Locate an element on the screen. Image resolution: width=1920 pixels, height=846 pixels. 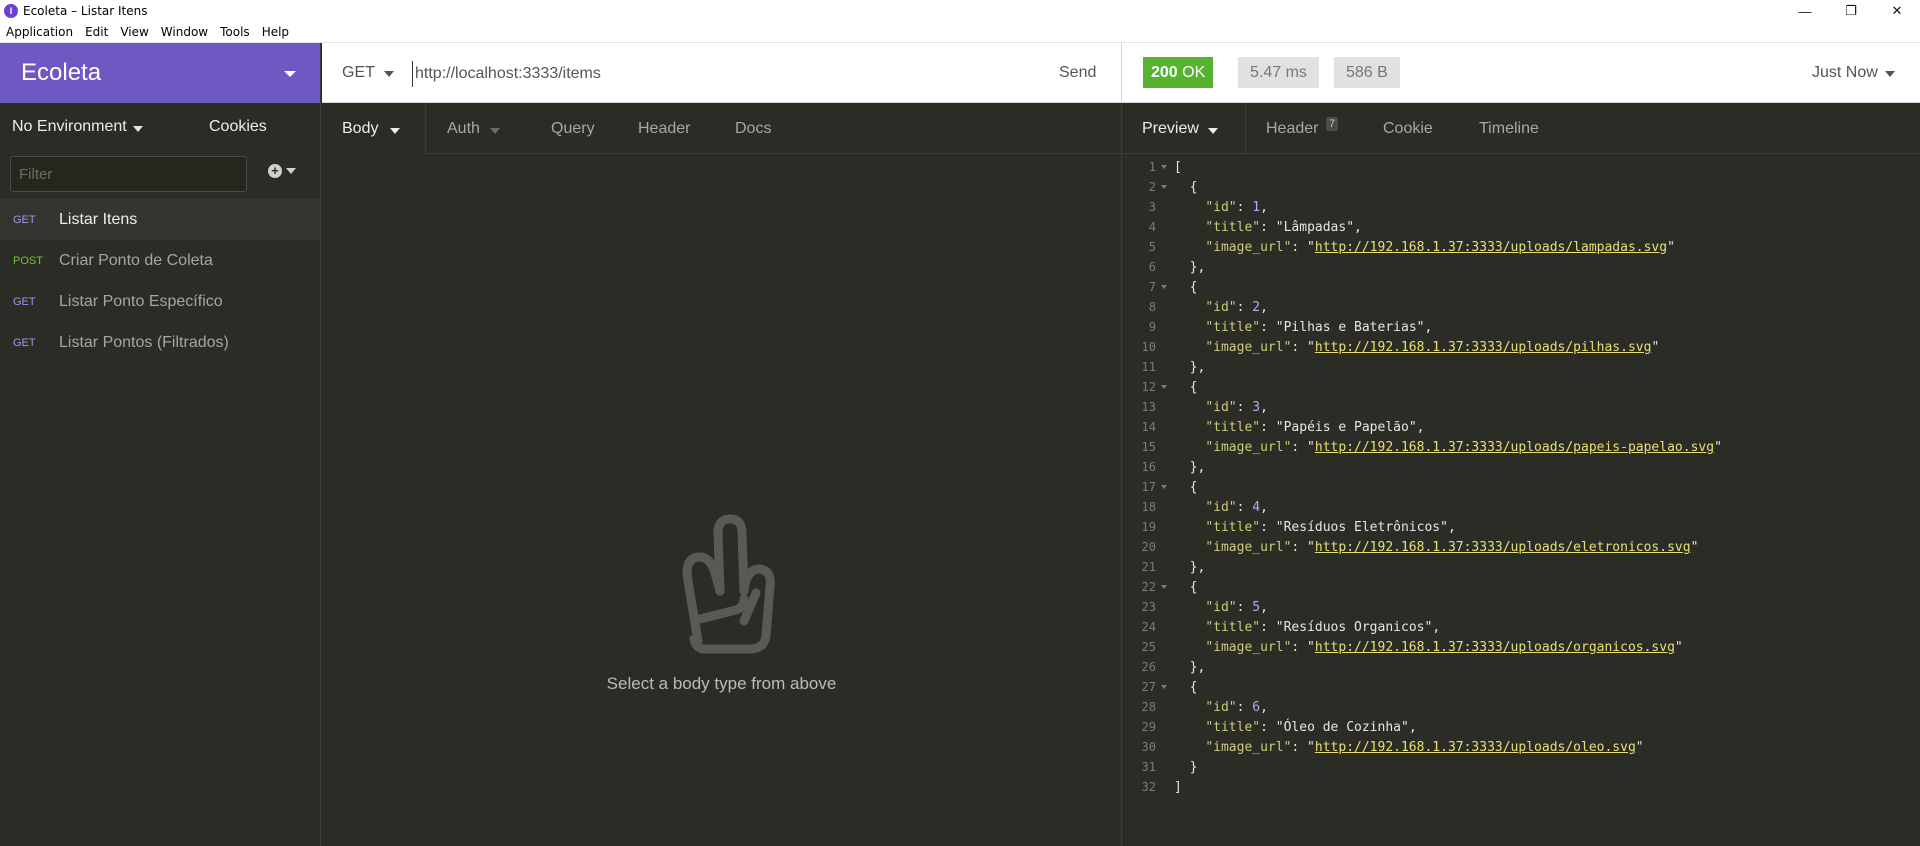
minimize-button: — is located at coordinates (1805, 11).